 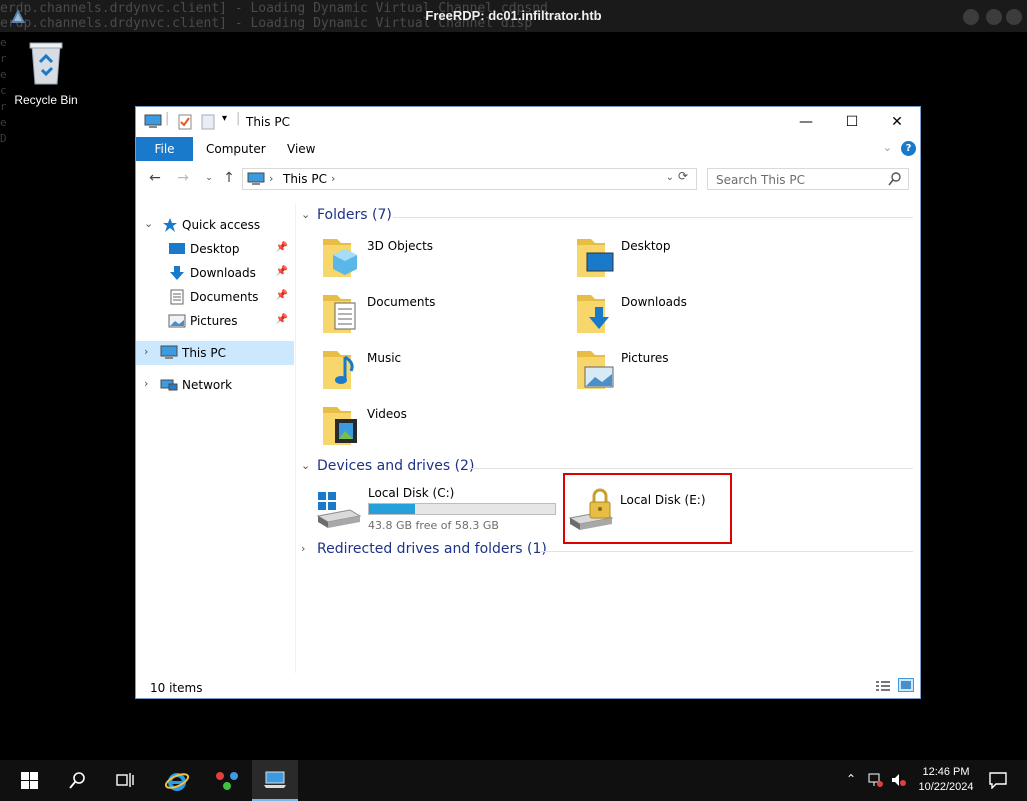 What do you see at coordinates (148, 223) in the screenshot?
I see `expand-chevron-icon: ⌄` at bounding box center [148, 223].